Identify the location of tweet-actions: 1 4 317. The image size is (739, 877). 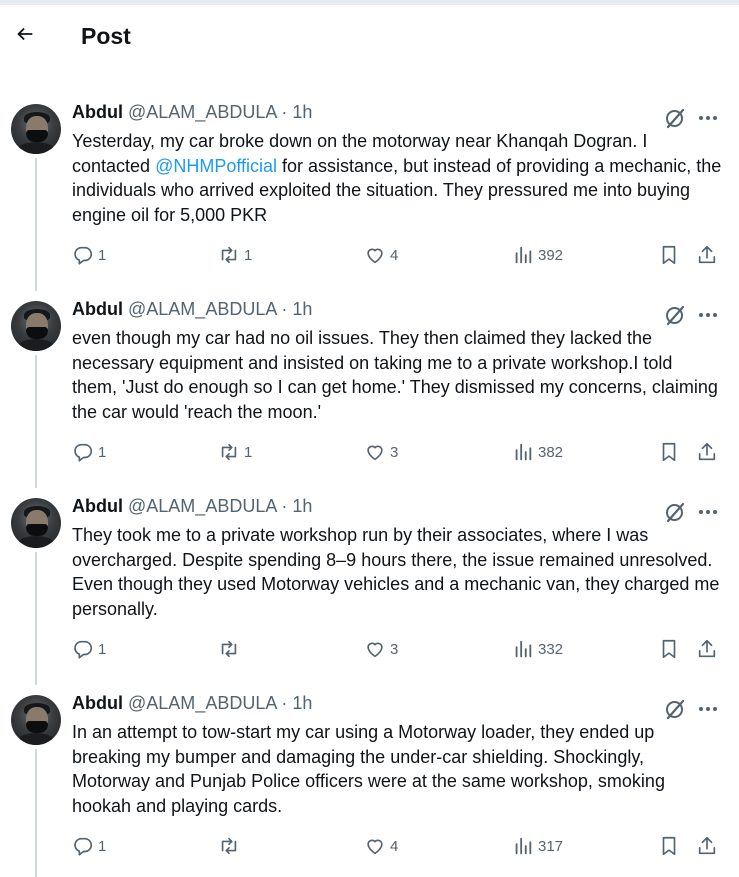
(397, 846).